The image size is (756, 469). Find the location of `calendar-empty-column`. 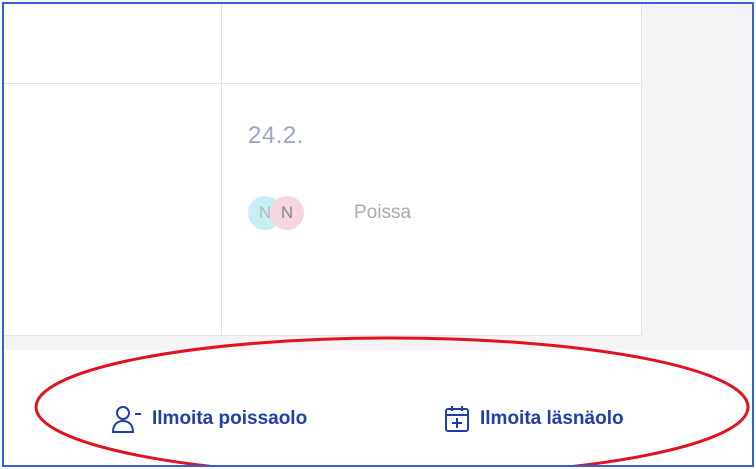

calendar-empty-column is located at coordinates (697, 177).